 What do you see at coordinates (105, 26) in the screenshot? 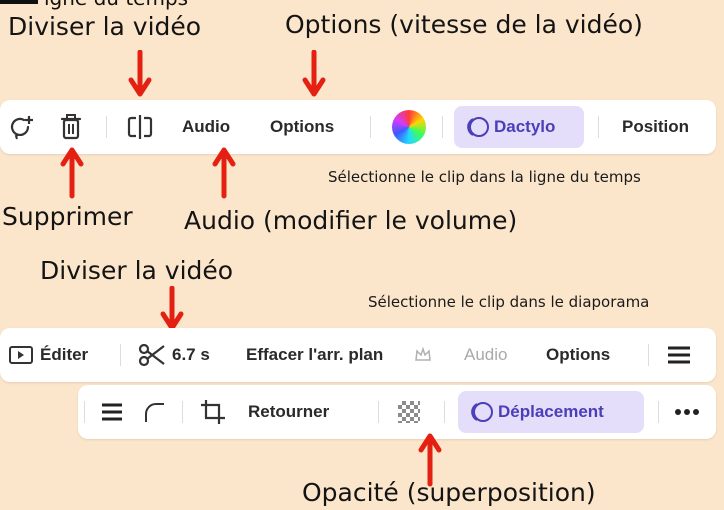
I see `label-split-video-top: Diviser la vidéo` at bounding box center [105, 26].